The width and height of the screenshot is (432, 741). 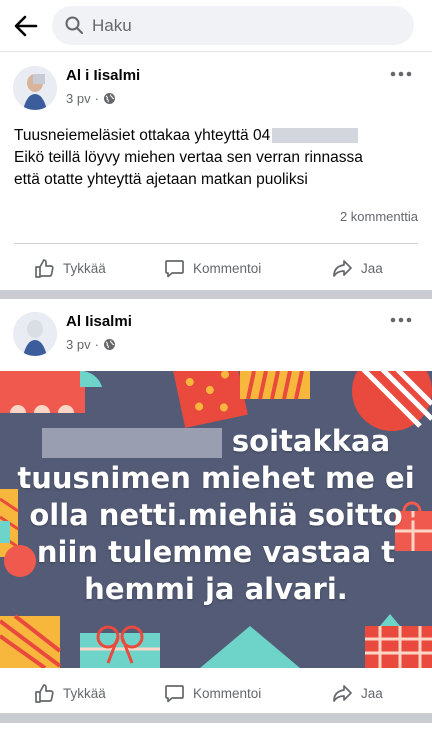 I want to click on search-icon, so click(x=74, y=25).